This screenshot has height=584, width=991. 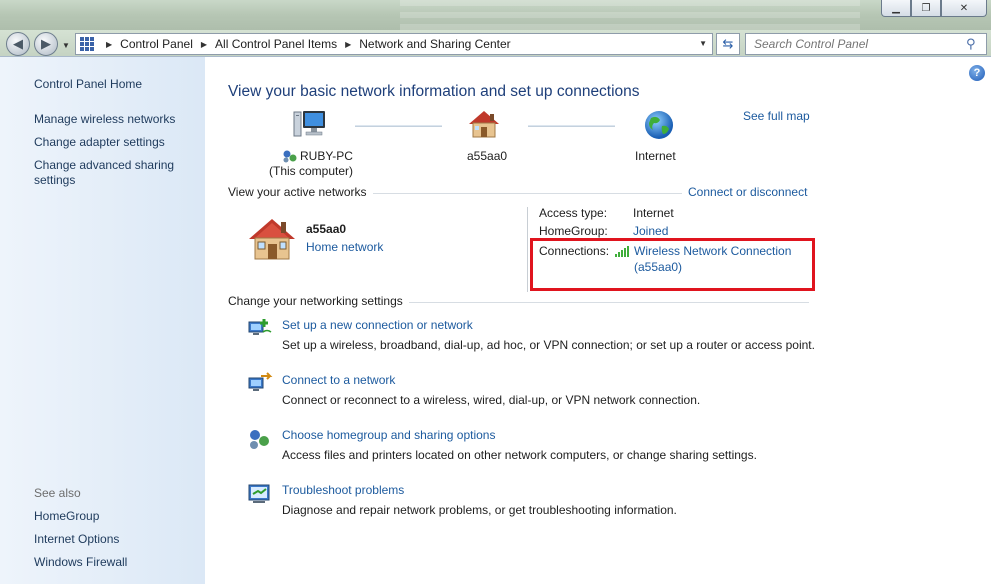 What do you see at coordinates (66, 45) in the screenshot?
I see `recent-pages-dropdown: ▼` at bounding box center [66, 45].